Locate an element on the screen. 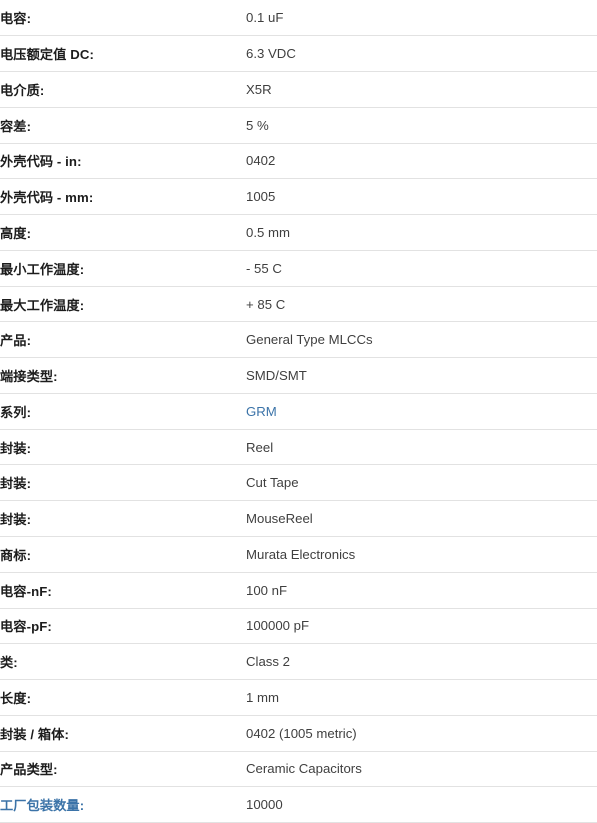 This screenshot has height=823, width=597. spec-label-text: 产品类型: is located at coordinates (29, 770).